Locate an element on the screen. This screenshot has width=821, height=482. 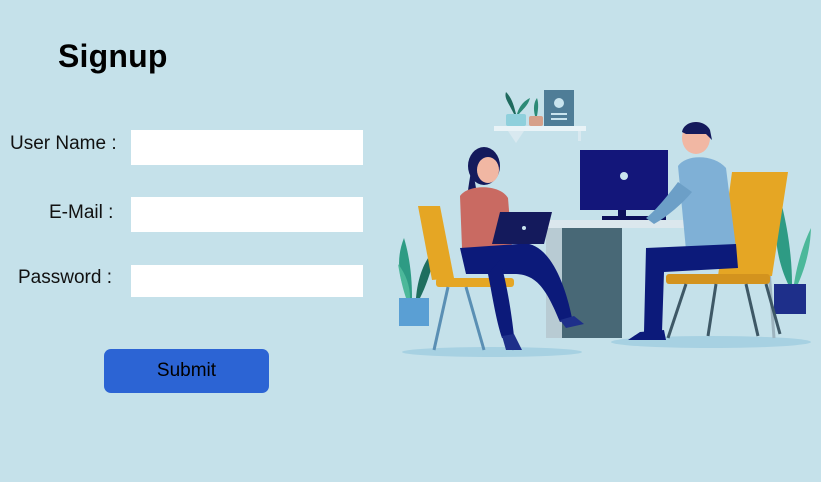
username-input is located at coordinates (247, 147).